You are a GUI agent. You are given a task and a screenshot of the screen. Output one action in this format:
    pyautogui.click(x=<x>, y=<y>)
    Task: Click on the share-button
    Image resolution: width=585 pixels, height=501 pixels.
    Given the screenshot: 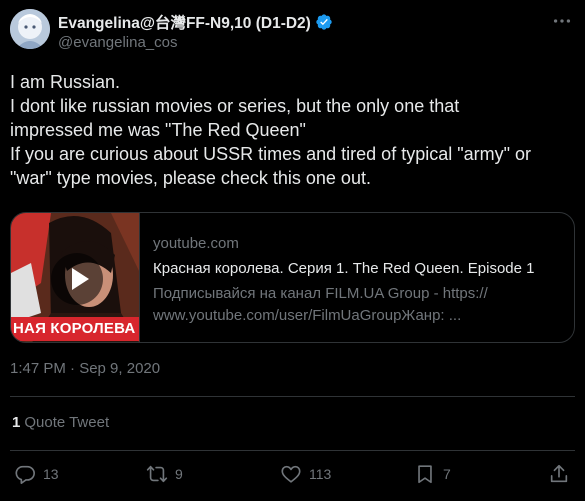 What is the action you would take?
    pyautogui.click(x=559, y=474)
    